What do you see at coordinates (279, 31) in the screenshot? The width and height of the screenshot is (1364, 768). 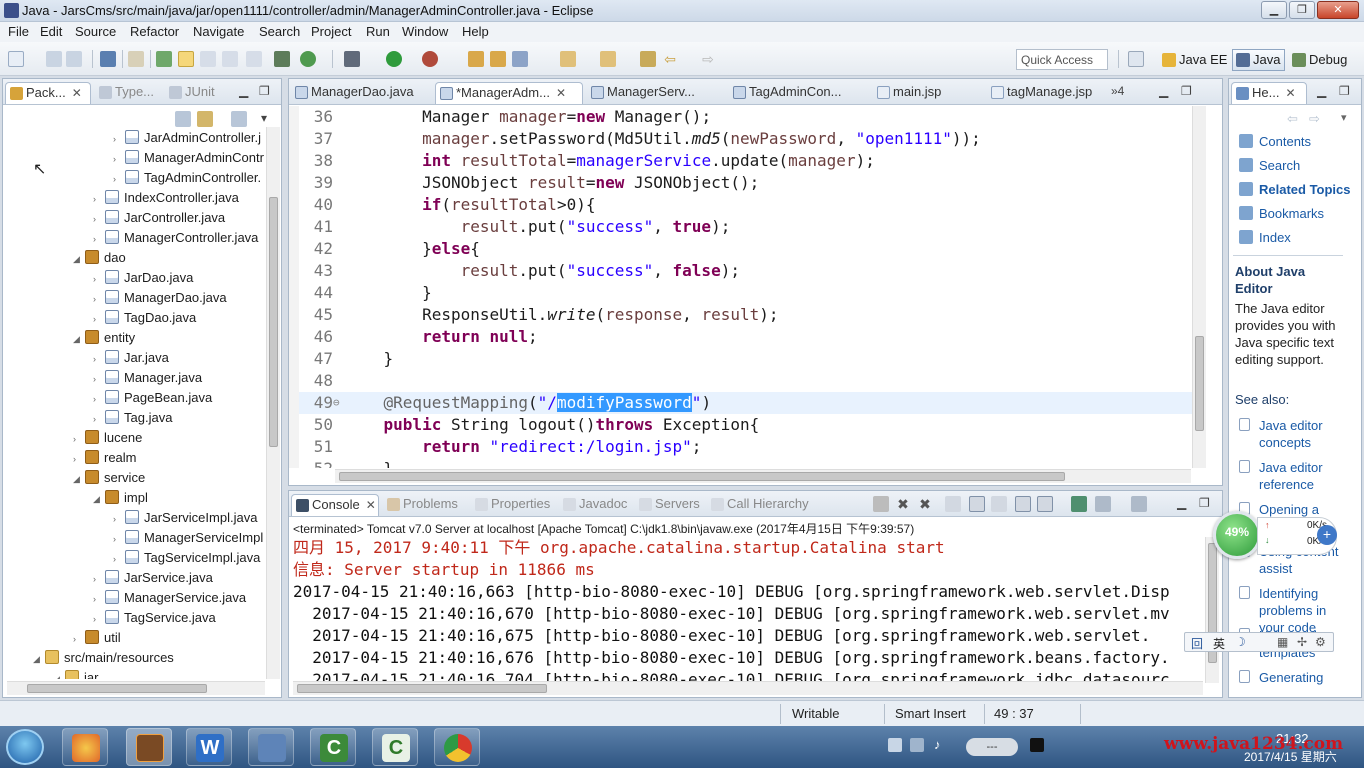 I see `menu-search: Search` at bounding box center [279, 31].